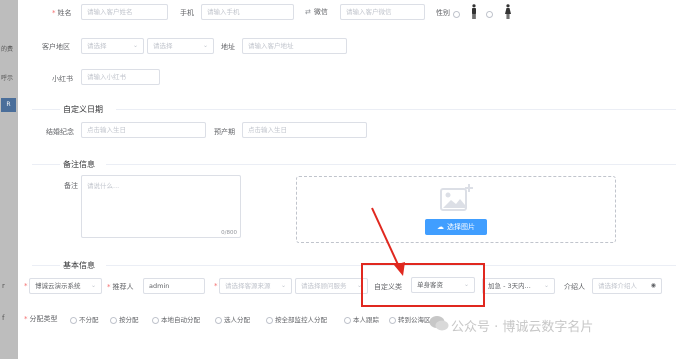  What do you see at coordinates (120, 287) in the screenshot?
I see `referrer-label: * 推荐人` at bounding box center [120, 287].